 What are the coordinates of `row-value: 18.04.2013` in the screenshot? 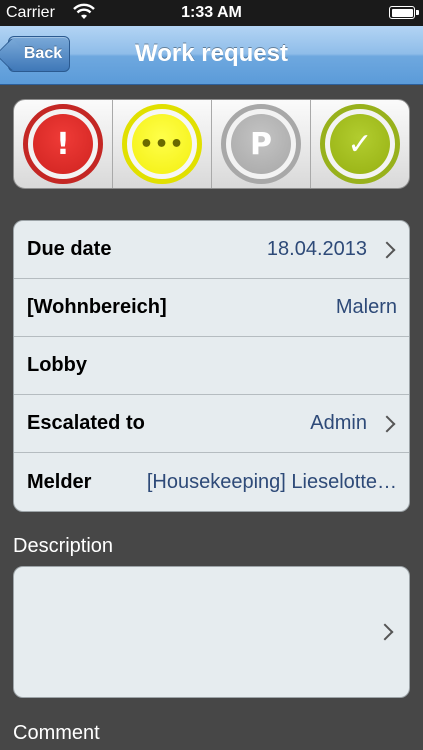 It's located at (316, 249).